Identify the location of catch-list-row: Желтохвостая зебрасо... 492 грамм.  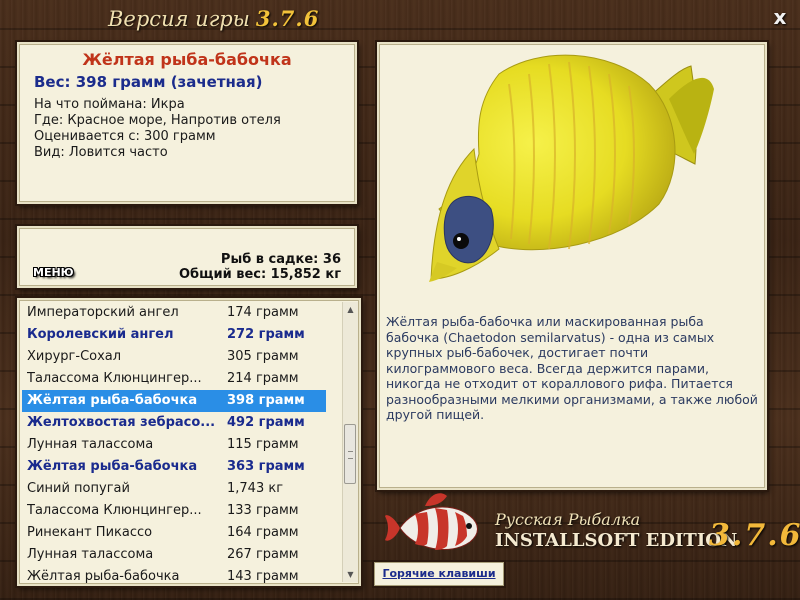
(174, 423).